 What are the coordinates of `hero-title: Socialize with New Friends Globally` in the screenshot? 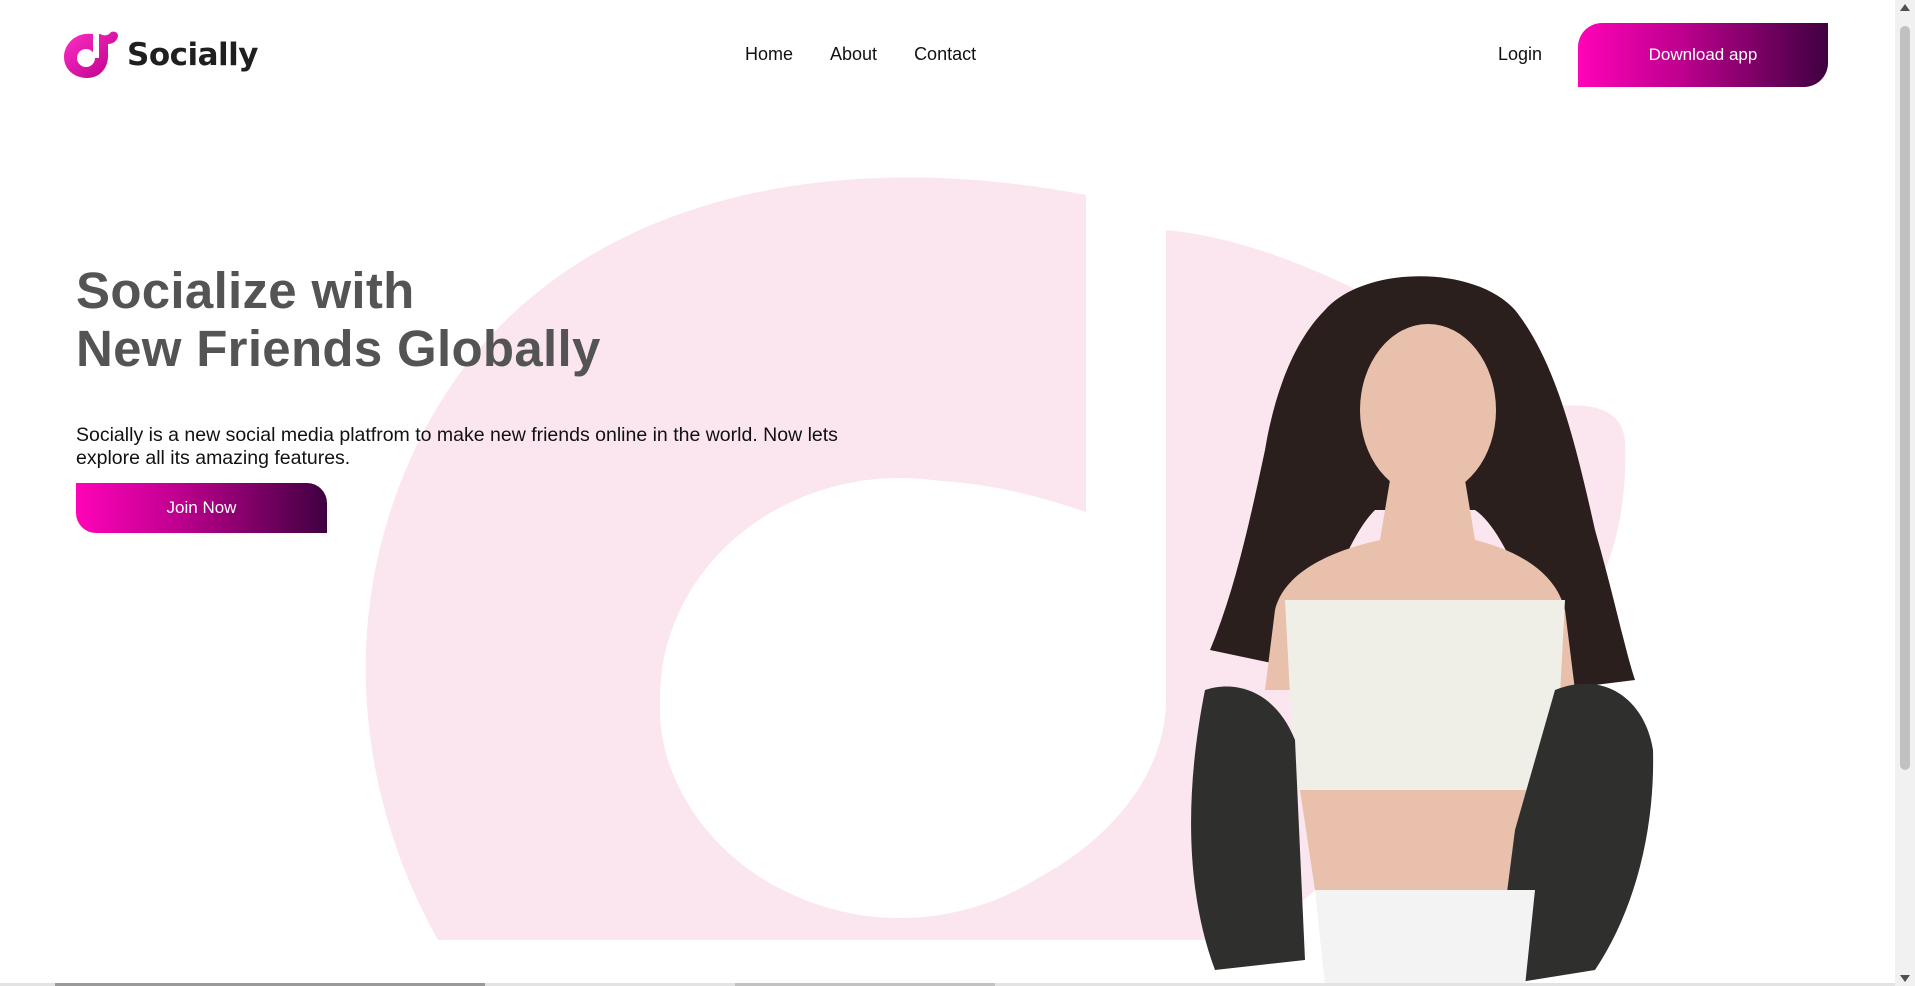 It's located at (338, 320).